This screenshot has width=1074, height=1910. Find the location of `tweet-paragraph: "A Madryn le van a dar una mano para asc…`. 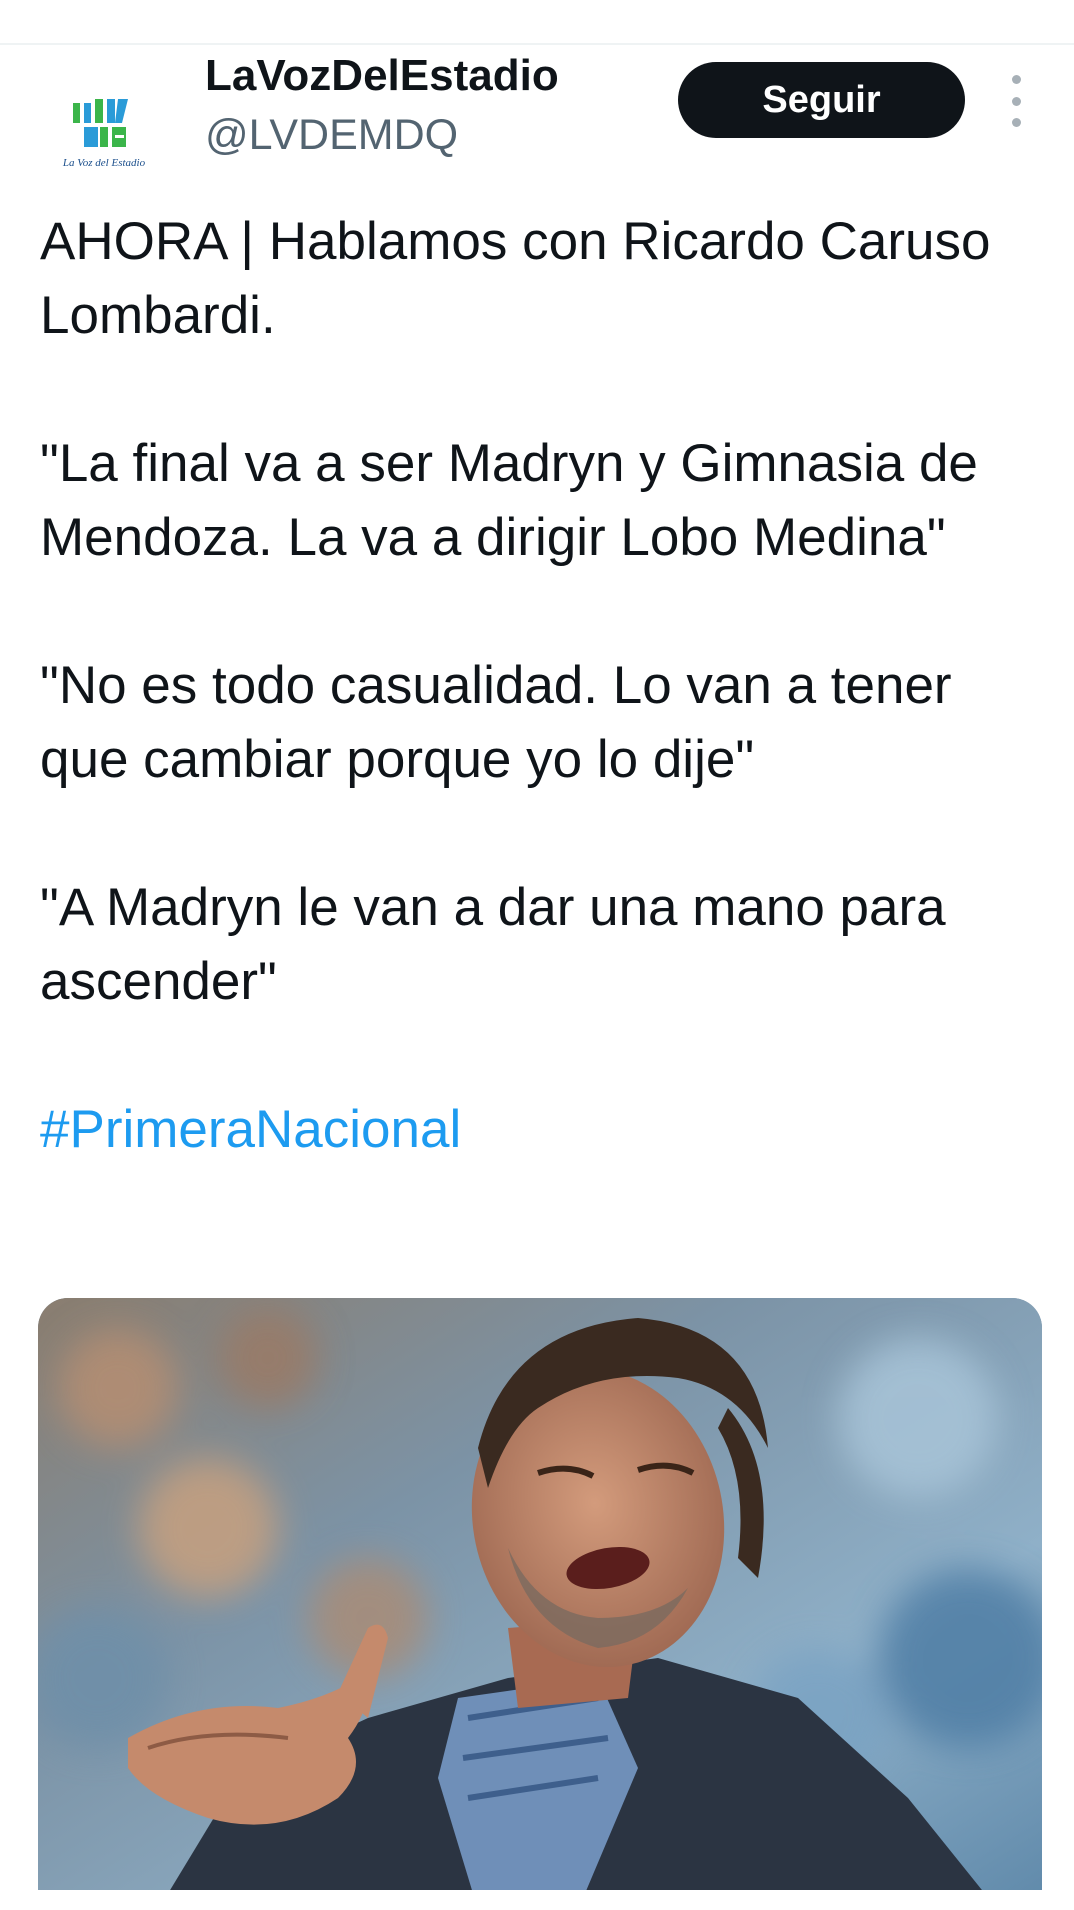

tweet-paragraph: "A Madryn le van a dar una mano para asc… is located at coordinates (493, 944).